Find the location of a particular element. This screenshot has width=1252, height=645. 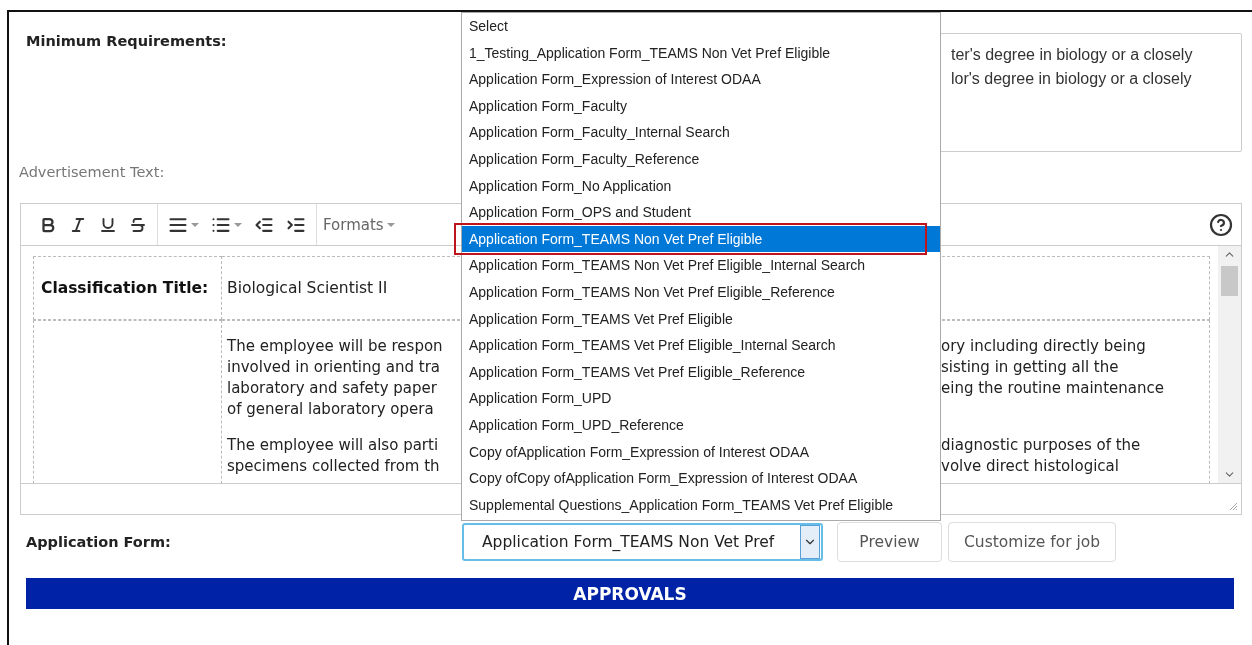

dropdown-option: Application Form_UPD_Reference is located at coordinates (701, 425).